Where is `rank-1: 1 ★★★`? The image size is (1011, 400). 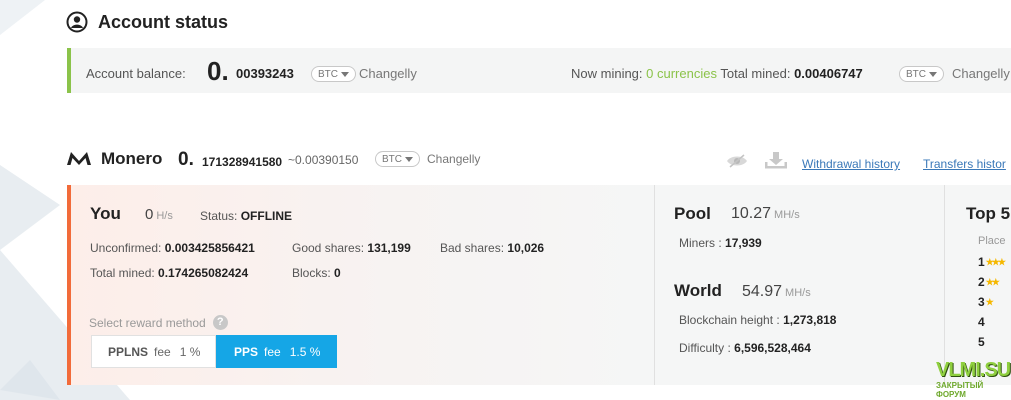
rank-1: 1 ★★★ is located at coordinates (992, 262).